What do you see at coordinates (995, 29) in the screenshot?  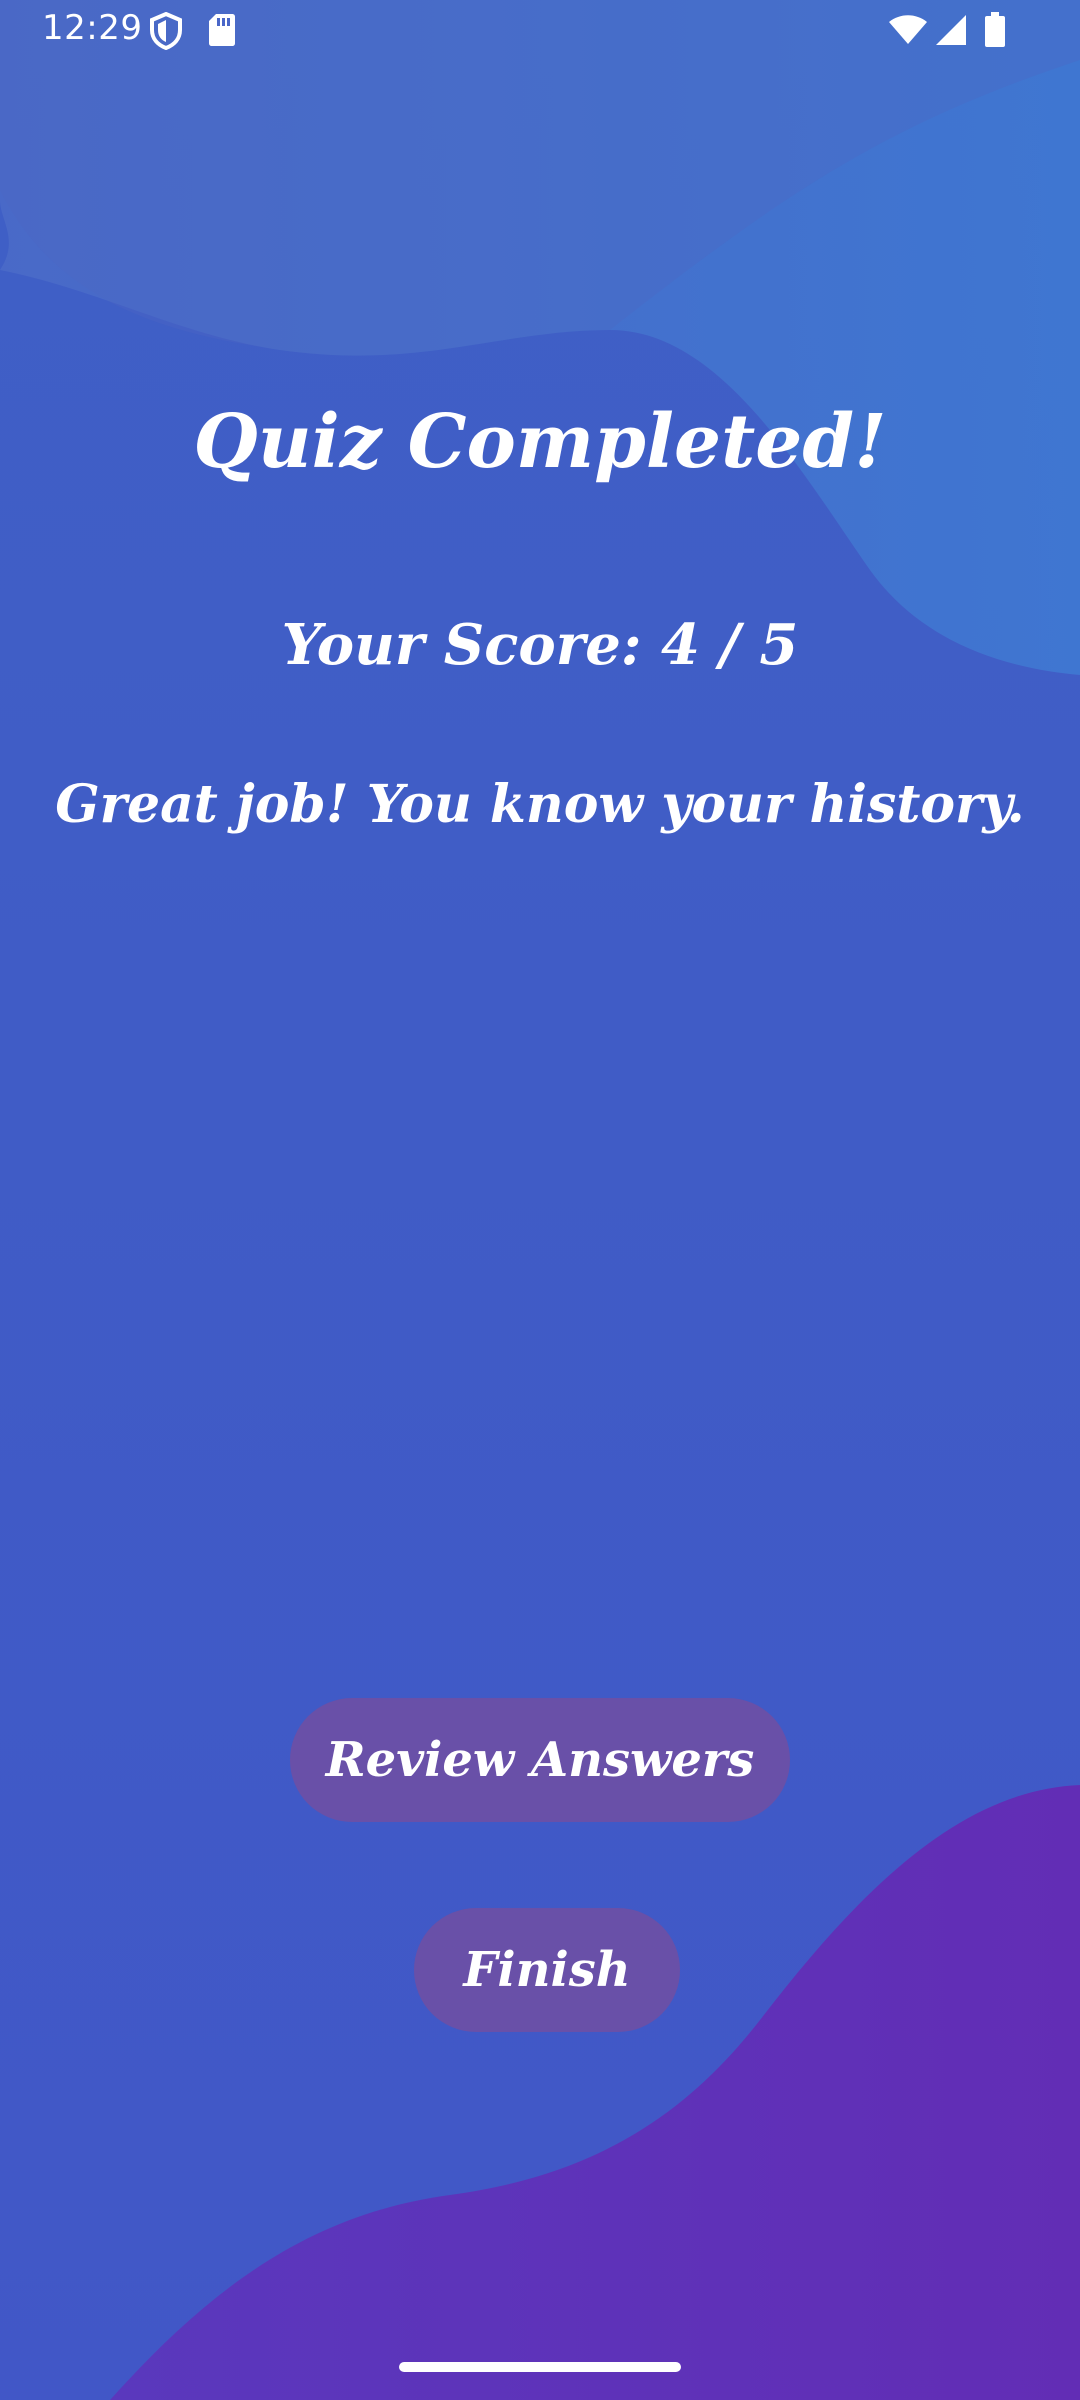 I see `battery-icon` at bounding box center [995, 29].